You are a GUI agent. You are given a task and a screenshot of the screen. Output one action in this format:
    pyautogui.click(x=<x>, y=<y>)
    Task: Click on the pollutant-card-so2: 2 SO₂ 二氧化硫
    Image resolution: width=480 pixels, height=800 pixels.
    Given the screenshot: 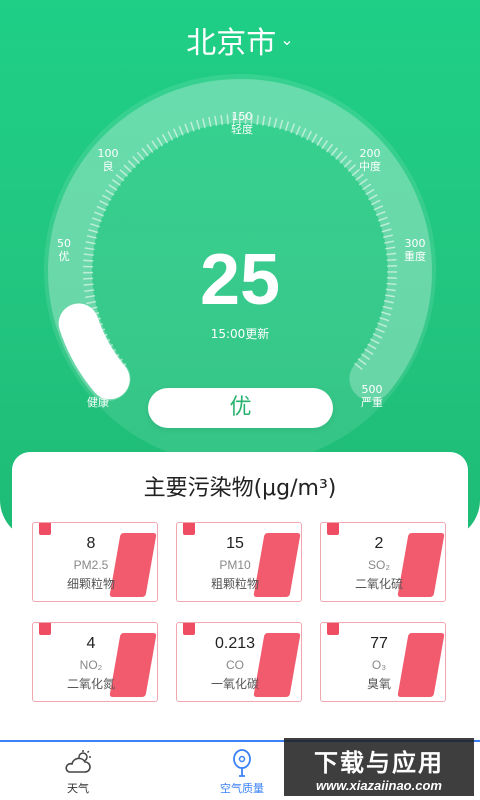 What is the action you would take?
    pyautogui.click(x=383, y=562)
    